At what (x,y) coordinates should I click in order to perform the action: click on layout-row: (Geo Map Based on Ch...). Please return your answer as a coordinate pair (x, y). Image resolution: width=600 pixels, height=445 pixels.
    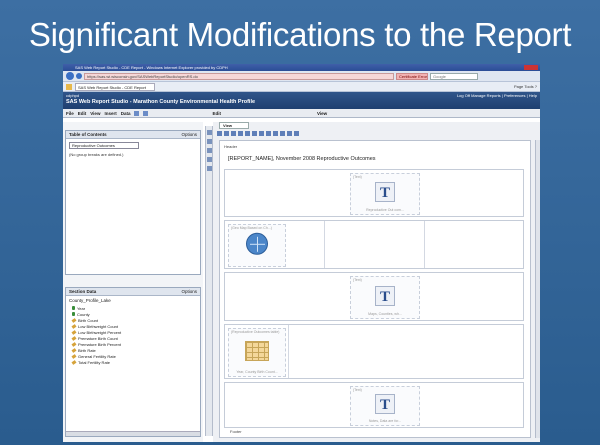
    Looking at the image, I should click on (374, 244).